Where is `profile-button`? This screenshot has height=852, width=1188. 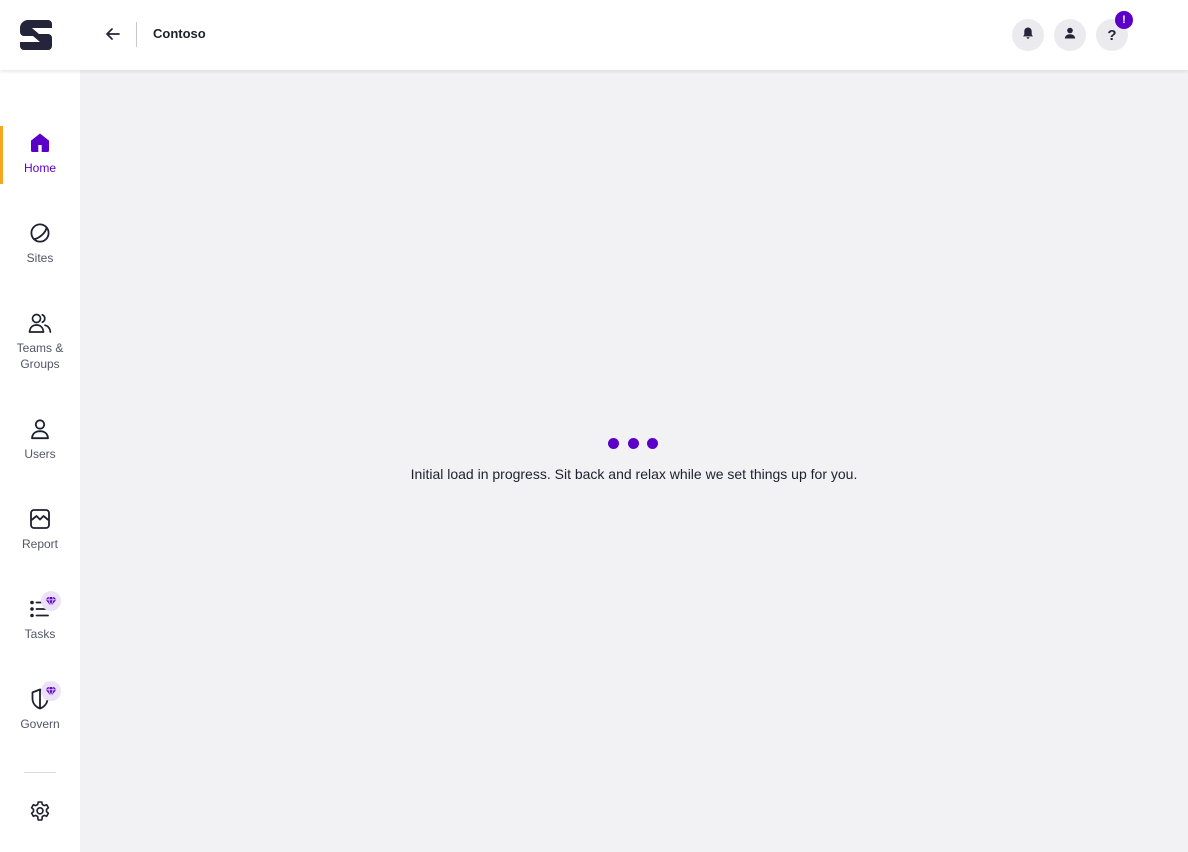 profile-button is located at coordinates (1070, 35).